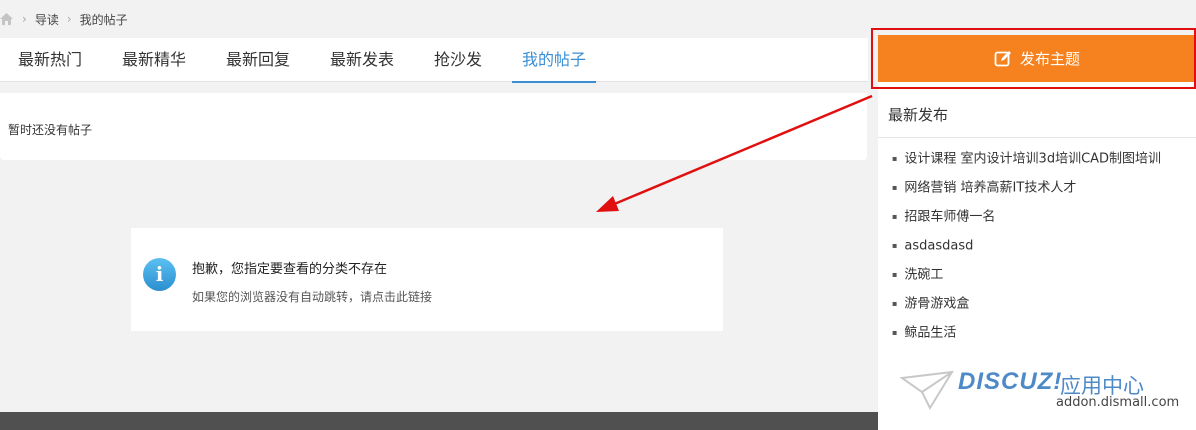 The image size is (1196, 430). I want to click on tab-digest: 最新精华, so click(154, 60).